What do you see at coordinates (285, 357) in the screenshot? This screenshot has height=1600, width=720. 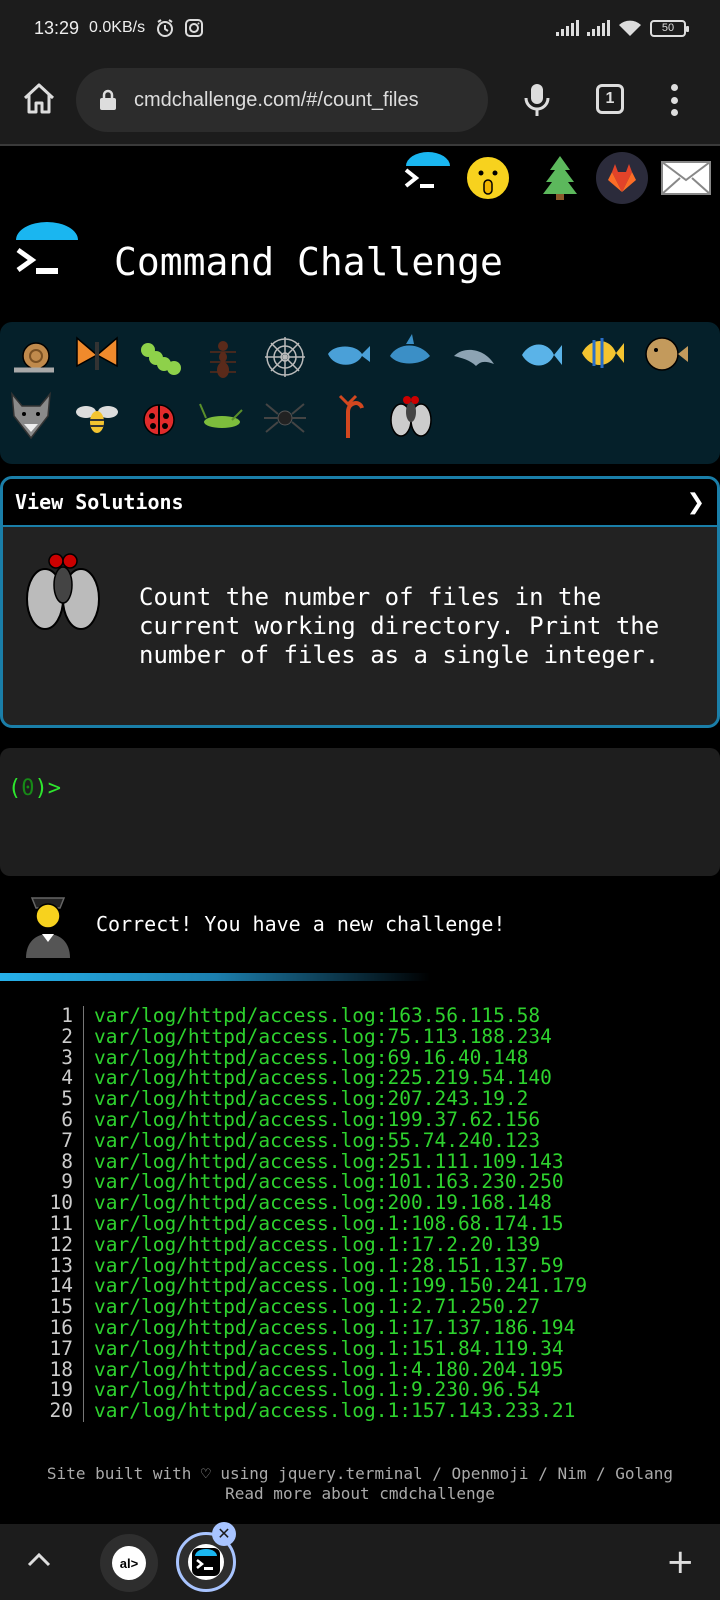 I see `level-spider-web-icon` at bounding box center [285, 357].